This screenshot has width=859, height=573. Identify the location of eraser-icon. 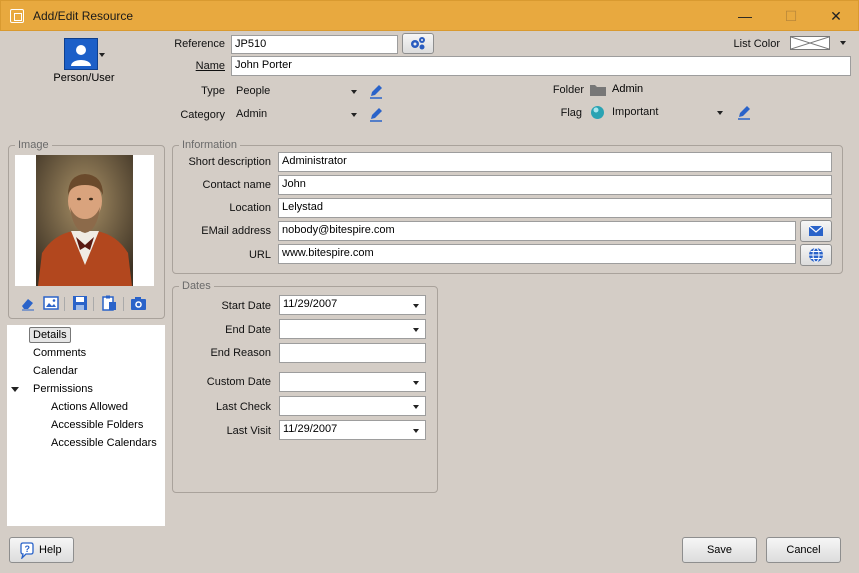
(28, 303).